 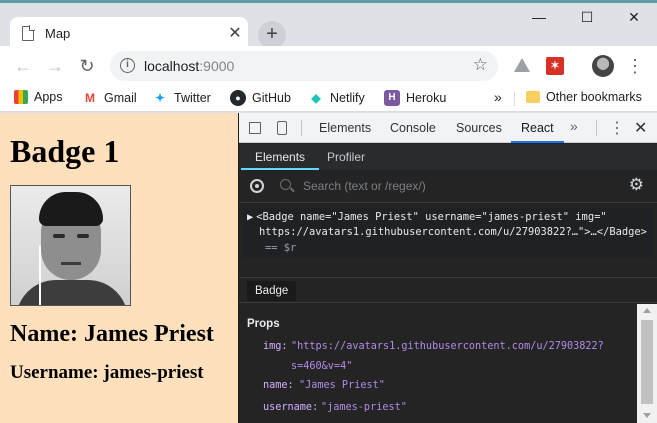 I want to click on reload-icon: ↻, so click(x=87, y=66).